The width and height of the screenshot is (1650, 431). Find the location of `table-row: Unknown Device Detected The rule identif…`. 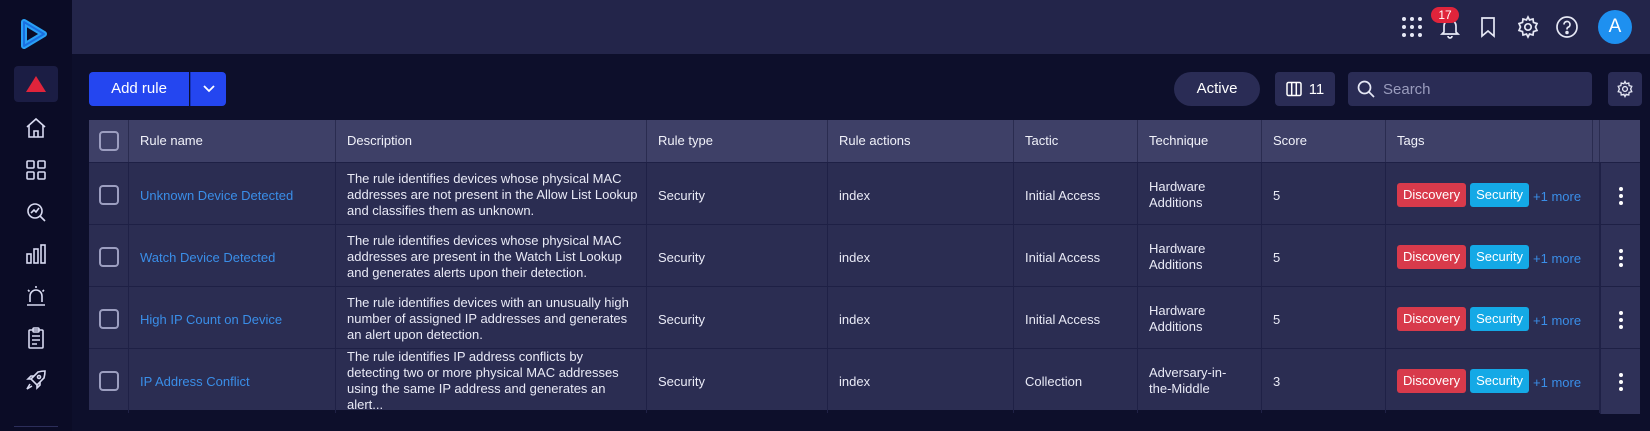

table-row: Unknown Device Detected The rule identif… is located at coordinates (864, 195).